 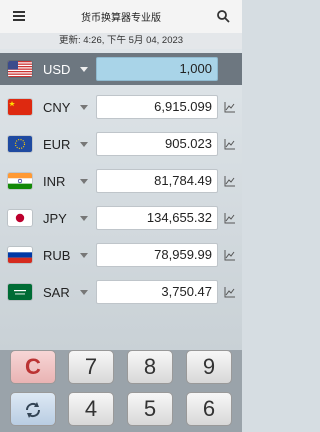 I want to click on currency-code: RUB, so click(x=56, y=255).